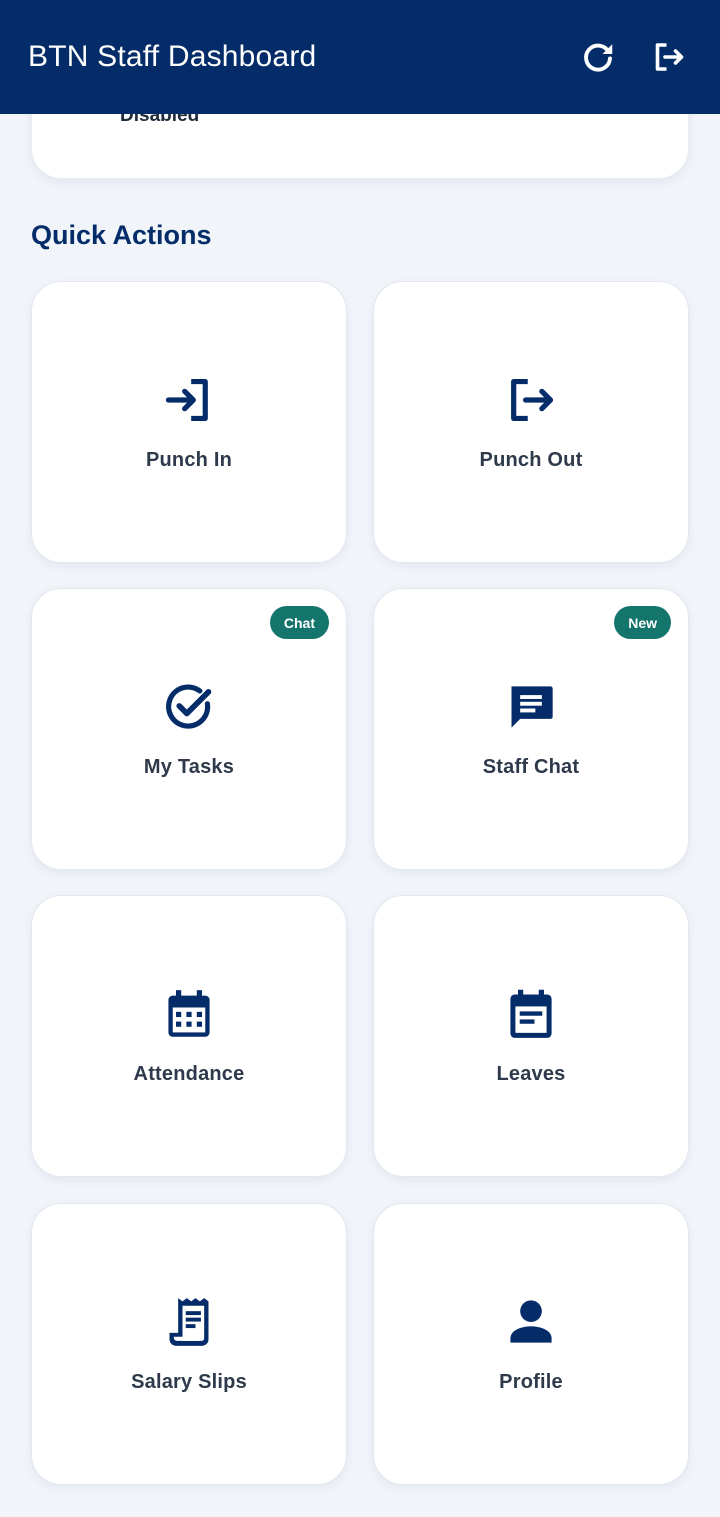  I want to click on refresh-icon, so click(598, 57).